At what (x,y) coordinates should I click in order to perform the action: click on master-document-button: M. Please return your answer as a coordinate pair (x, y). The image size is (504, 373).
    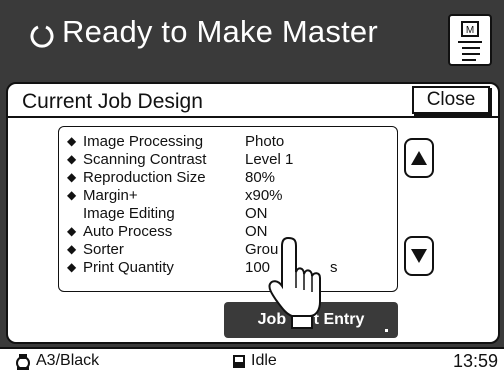
    Looking at the image, I should click on (470, 40).